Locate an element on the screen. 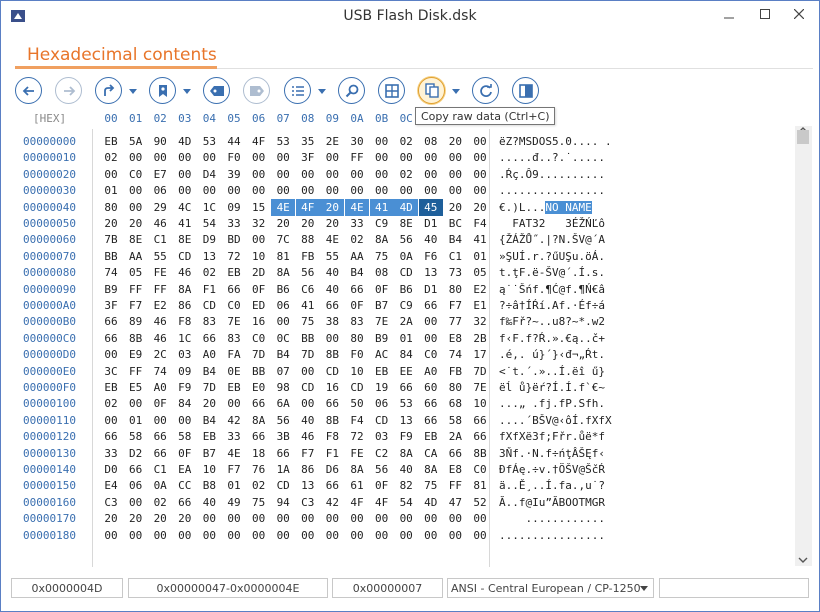  hex-byte: 3C is located at coordinates (111, 371).